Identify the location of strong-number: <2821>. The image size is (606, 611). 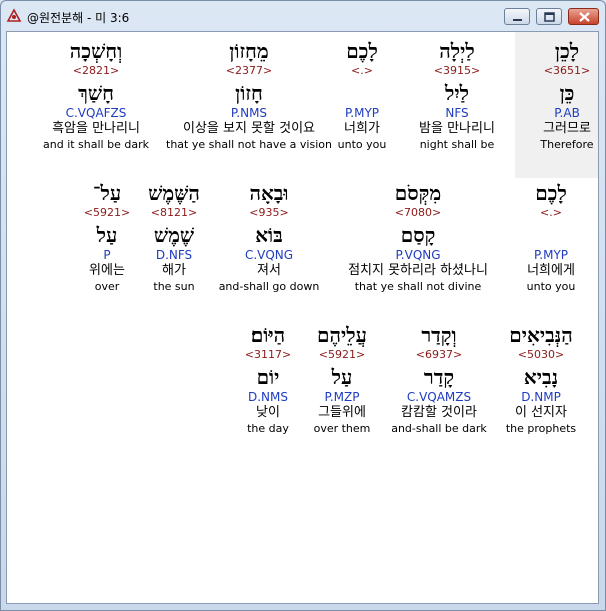
(96, 70).